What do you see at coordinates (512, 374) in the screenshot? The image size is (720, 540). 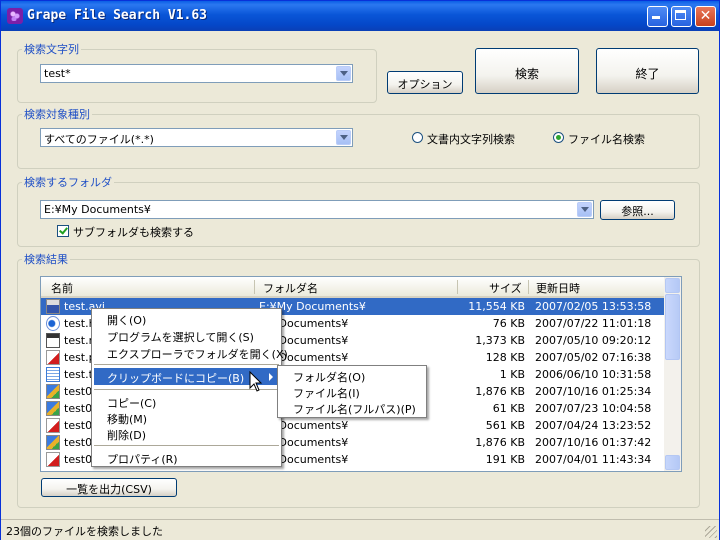 I see `cell-size: 1 KB` at bounding box center [512, 374].